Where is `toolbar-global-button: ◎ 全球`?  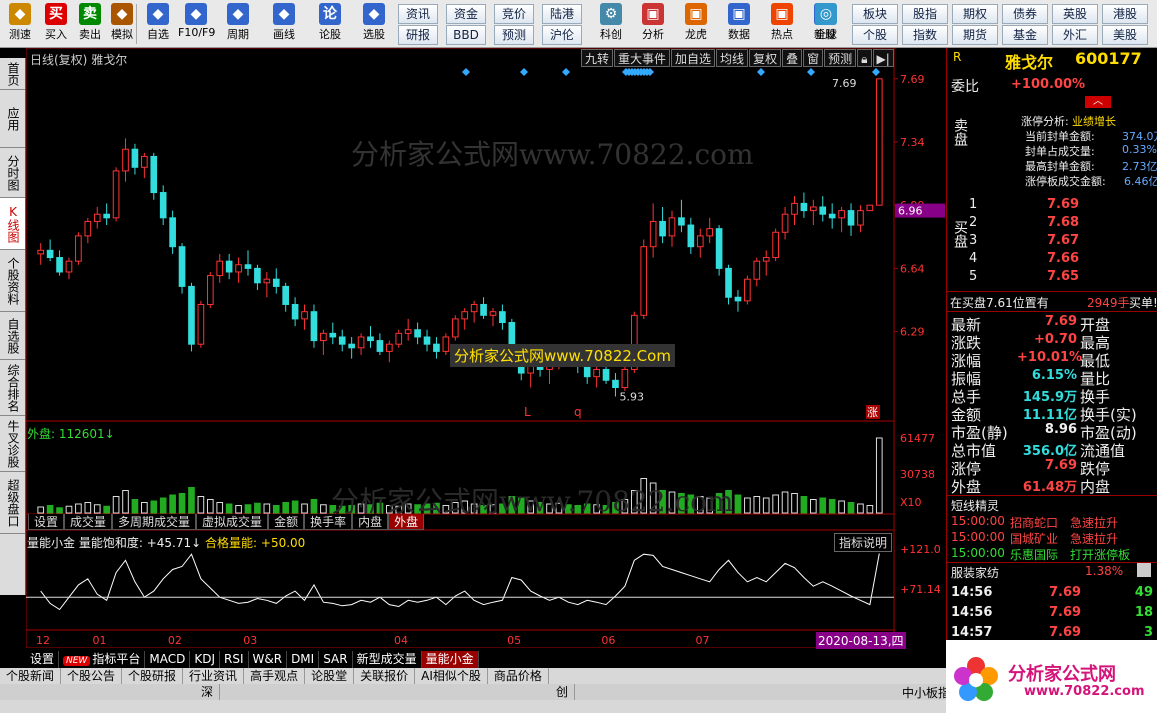 toolbar-global-button: ◎ 全球 is located at coordinates (826, 24).